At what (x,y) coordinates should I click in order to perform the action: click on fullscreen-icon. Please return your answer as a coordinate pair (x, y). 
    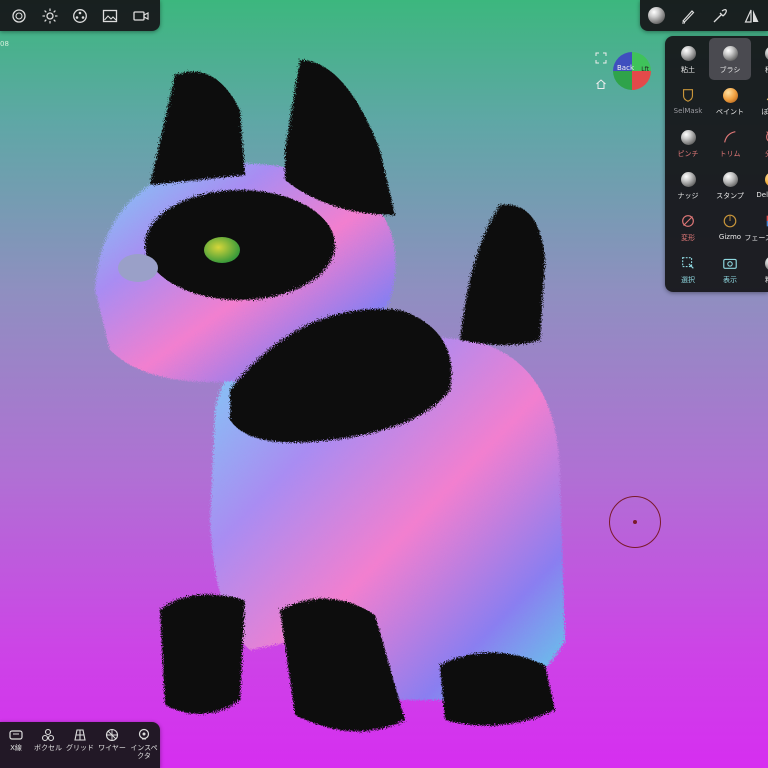
    Looking at the image, I should click on (601, 58).